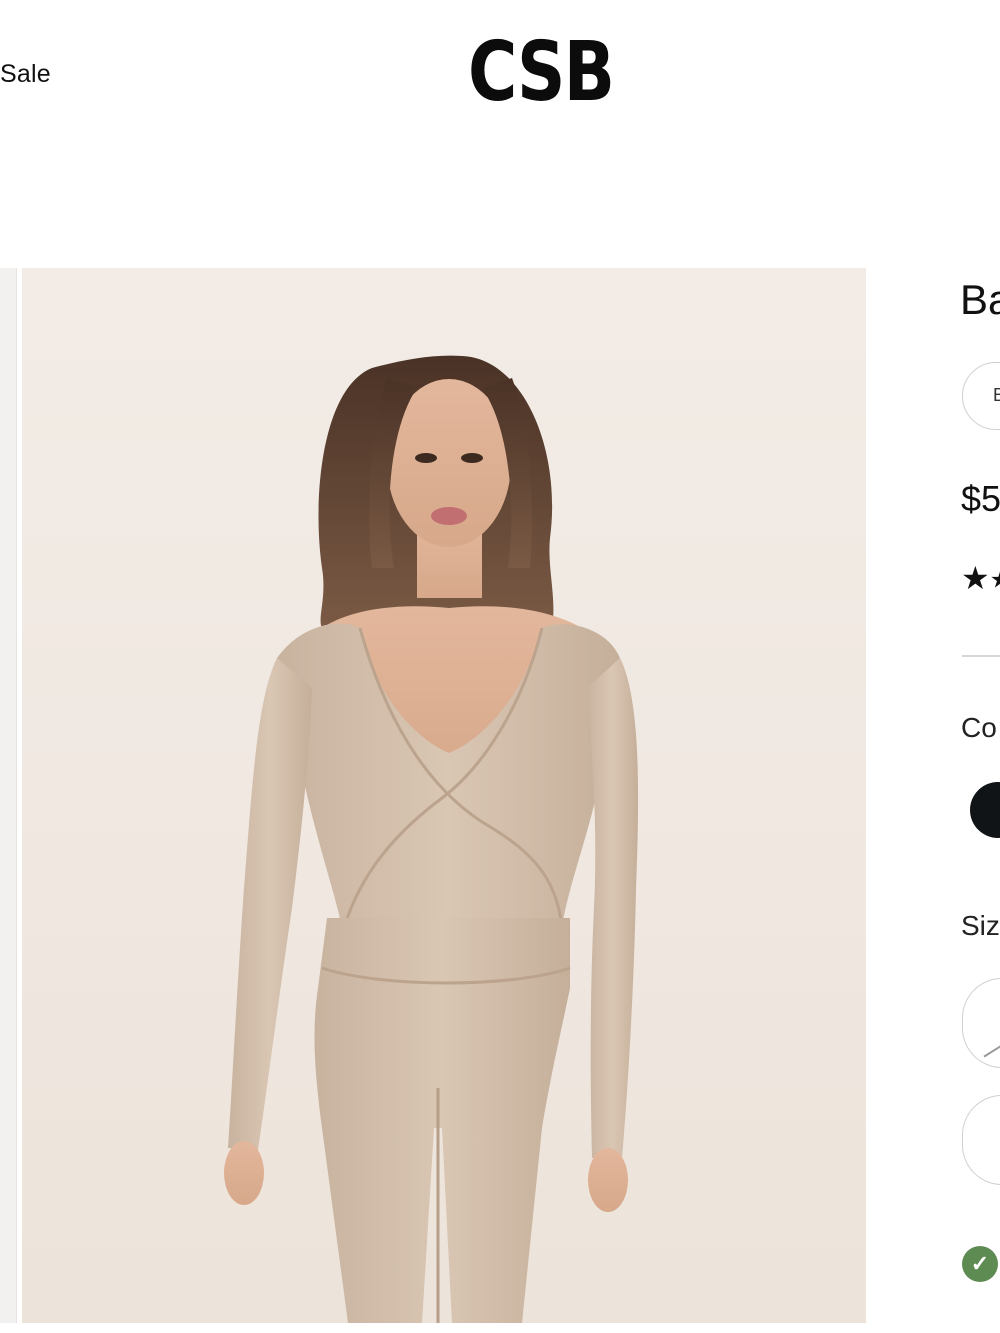 This screenshot has height=1333, width=1000. What do you see at coordinates (25, 74) in the screenshot?
I see `nav-sale-link: Sale` at bounding box center [25, 74].